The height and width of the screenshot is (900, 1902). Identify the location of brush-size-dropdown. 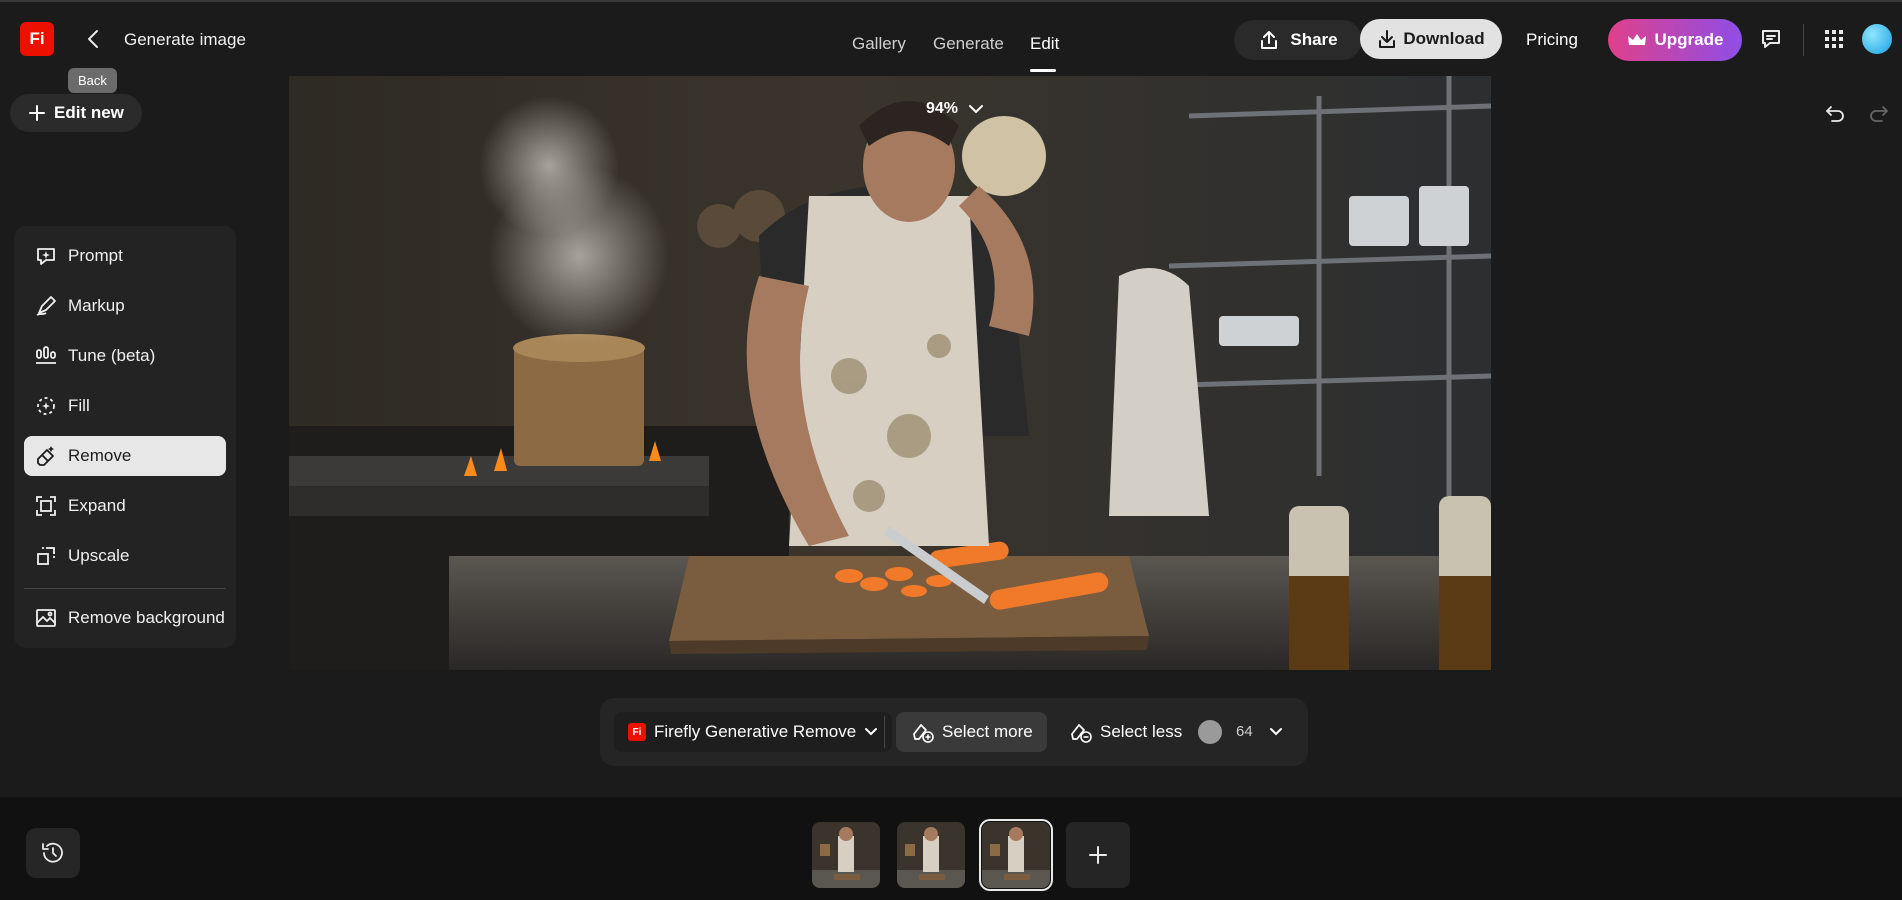
(1276, 732).